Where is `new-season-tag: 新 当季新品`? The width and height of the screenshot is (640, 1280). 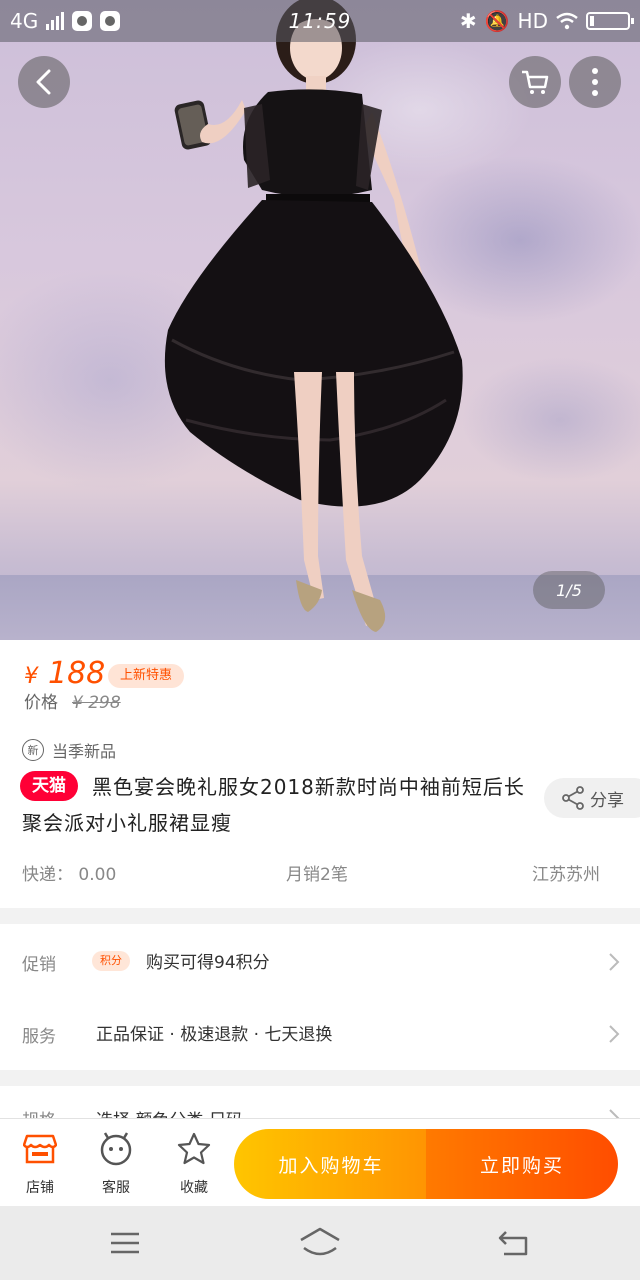 new-season-tag: 新 当季新品 is located at coordinates (69, 750).